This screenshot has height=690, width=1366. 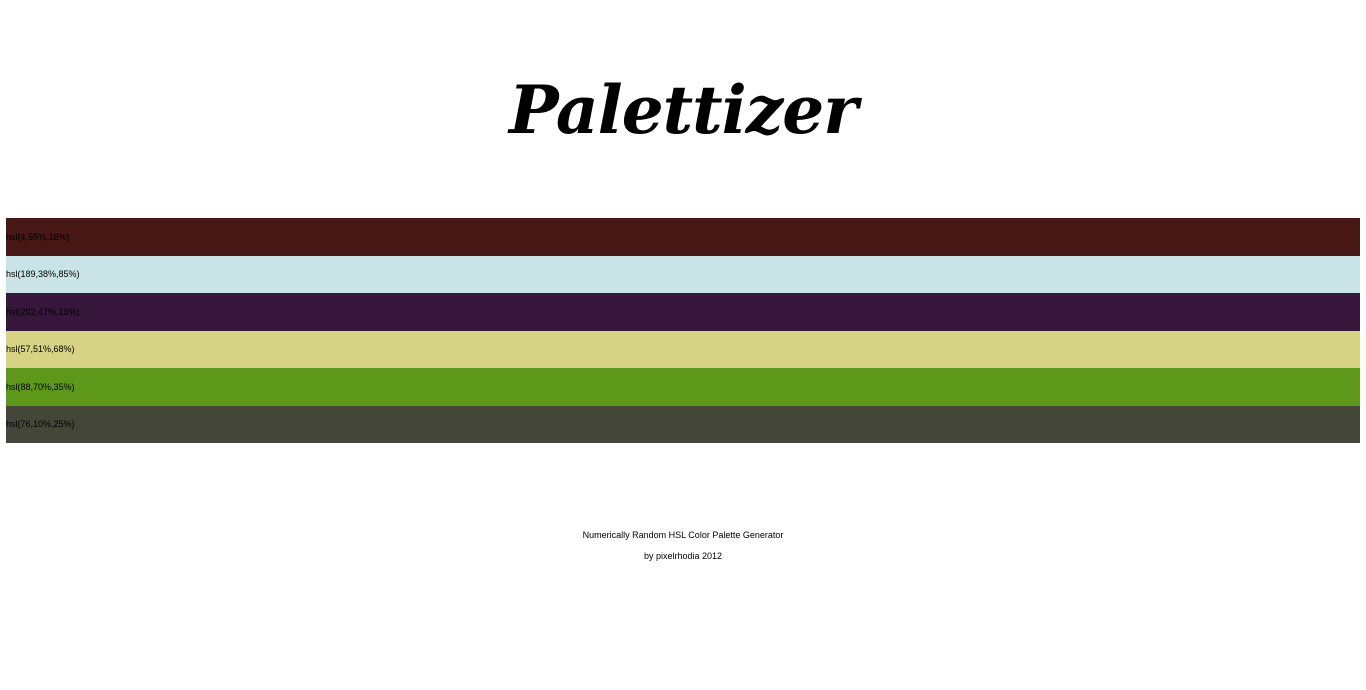 I want to click on swatch-label: hsl(292,47%,16%), so click(x=43, y=311).